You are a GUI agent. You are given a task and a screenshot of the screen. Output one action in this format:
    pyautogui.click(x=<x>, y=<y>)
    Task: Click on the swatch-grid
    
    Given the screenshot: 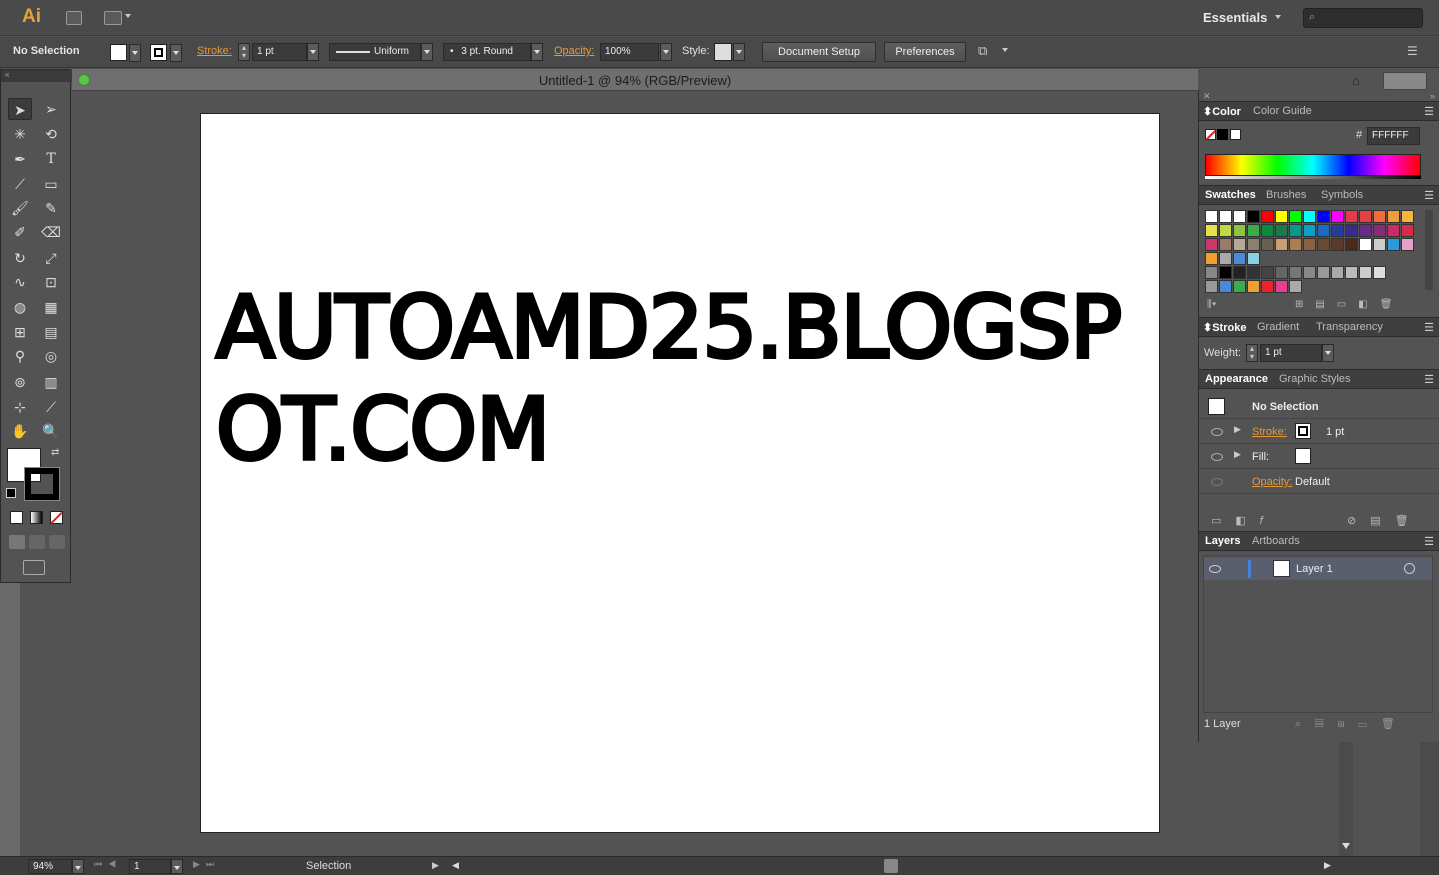 What is the action you would take?
    pyautogui.click(x=1311, y=255)
    